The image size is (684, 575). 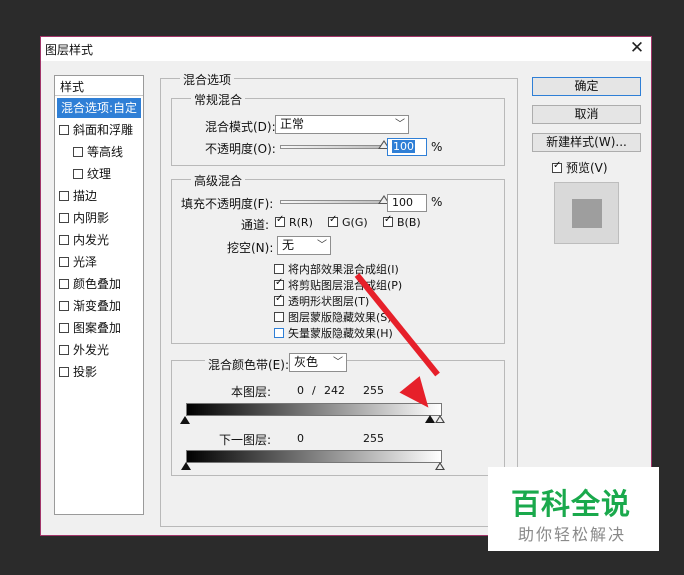 What do you see at coordinates (338, 285) in the screenshot?
I see `option-blend-clipped: 将剪贴图层混合成组(P)` at bounding box center [338, 285].